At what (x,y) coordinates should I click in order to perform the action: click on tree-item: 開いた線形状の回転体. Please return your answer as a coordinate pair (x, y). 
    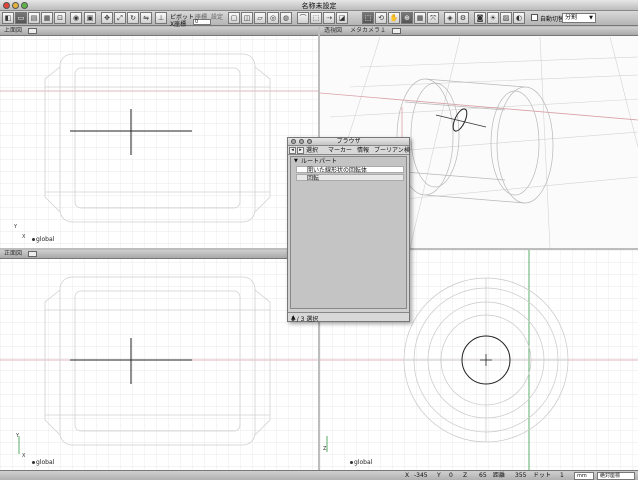
    Looking at the image, I should click on (350, 170).